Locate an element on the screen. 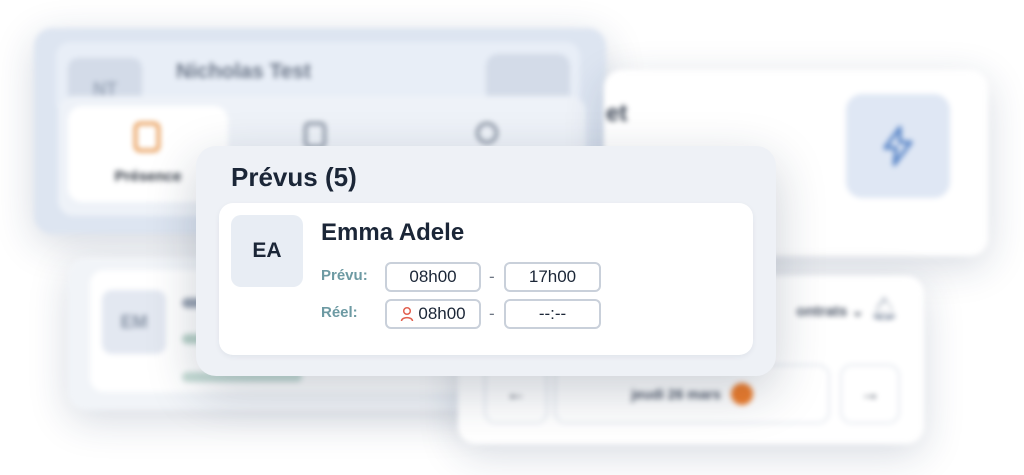  actual-end-field: --:-- is located at coordinates (552, 314).